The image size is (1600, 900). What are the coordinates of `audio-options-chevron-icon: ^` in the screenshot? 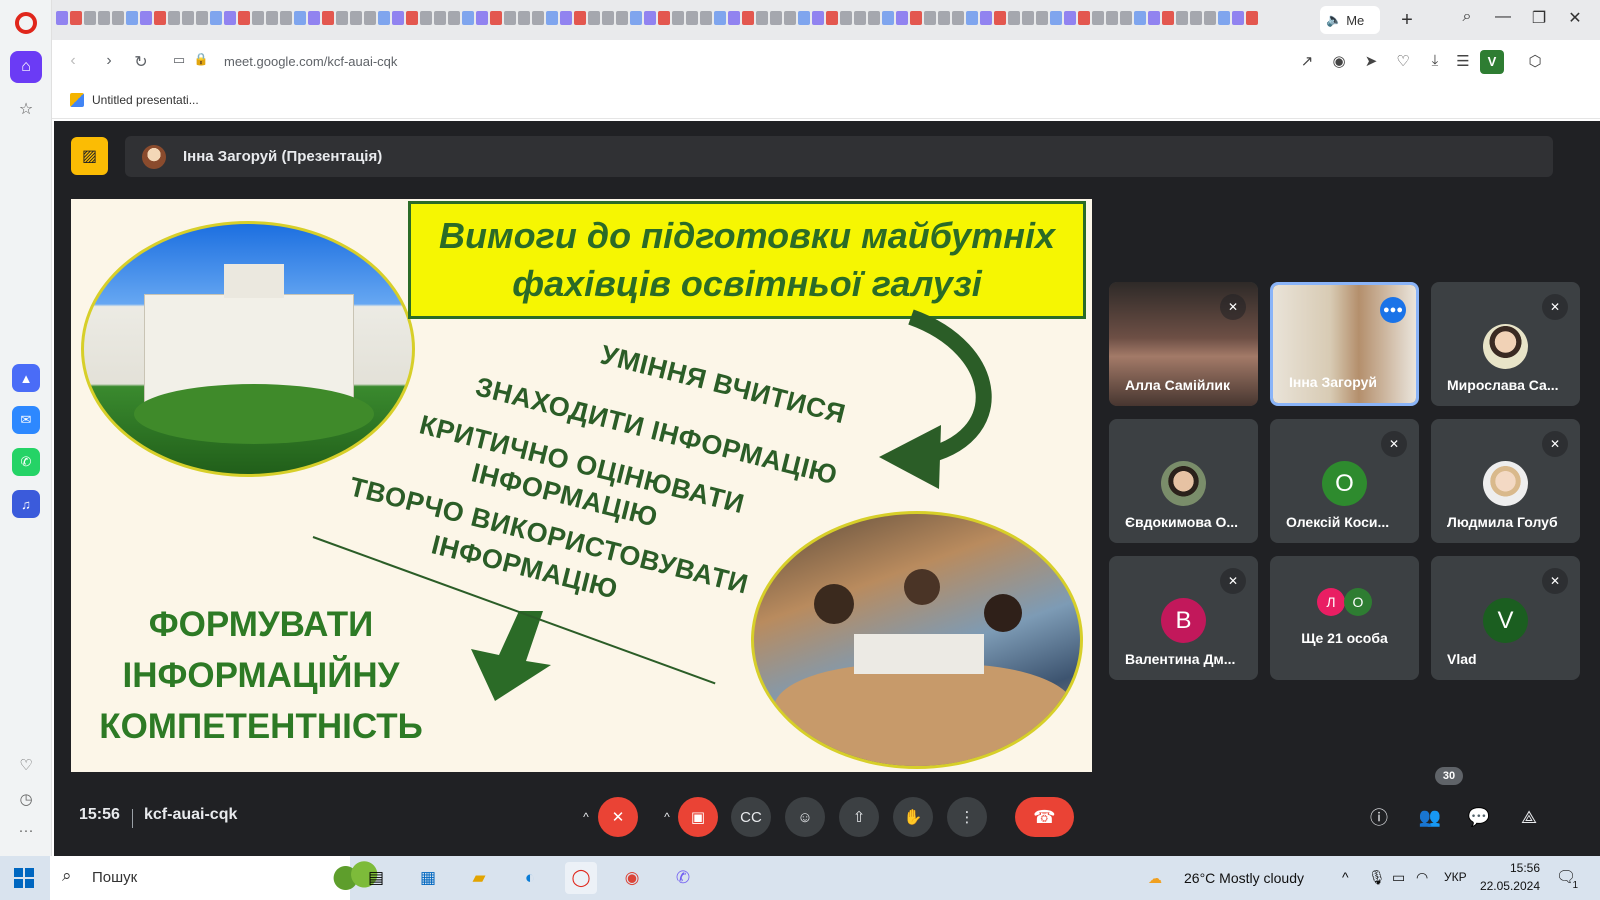 It's located at (586, 817).